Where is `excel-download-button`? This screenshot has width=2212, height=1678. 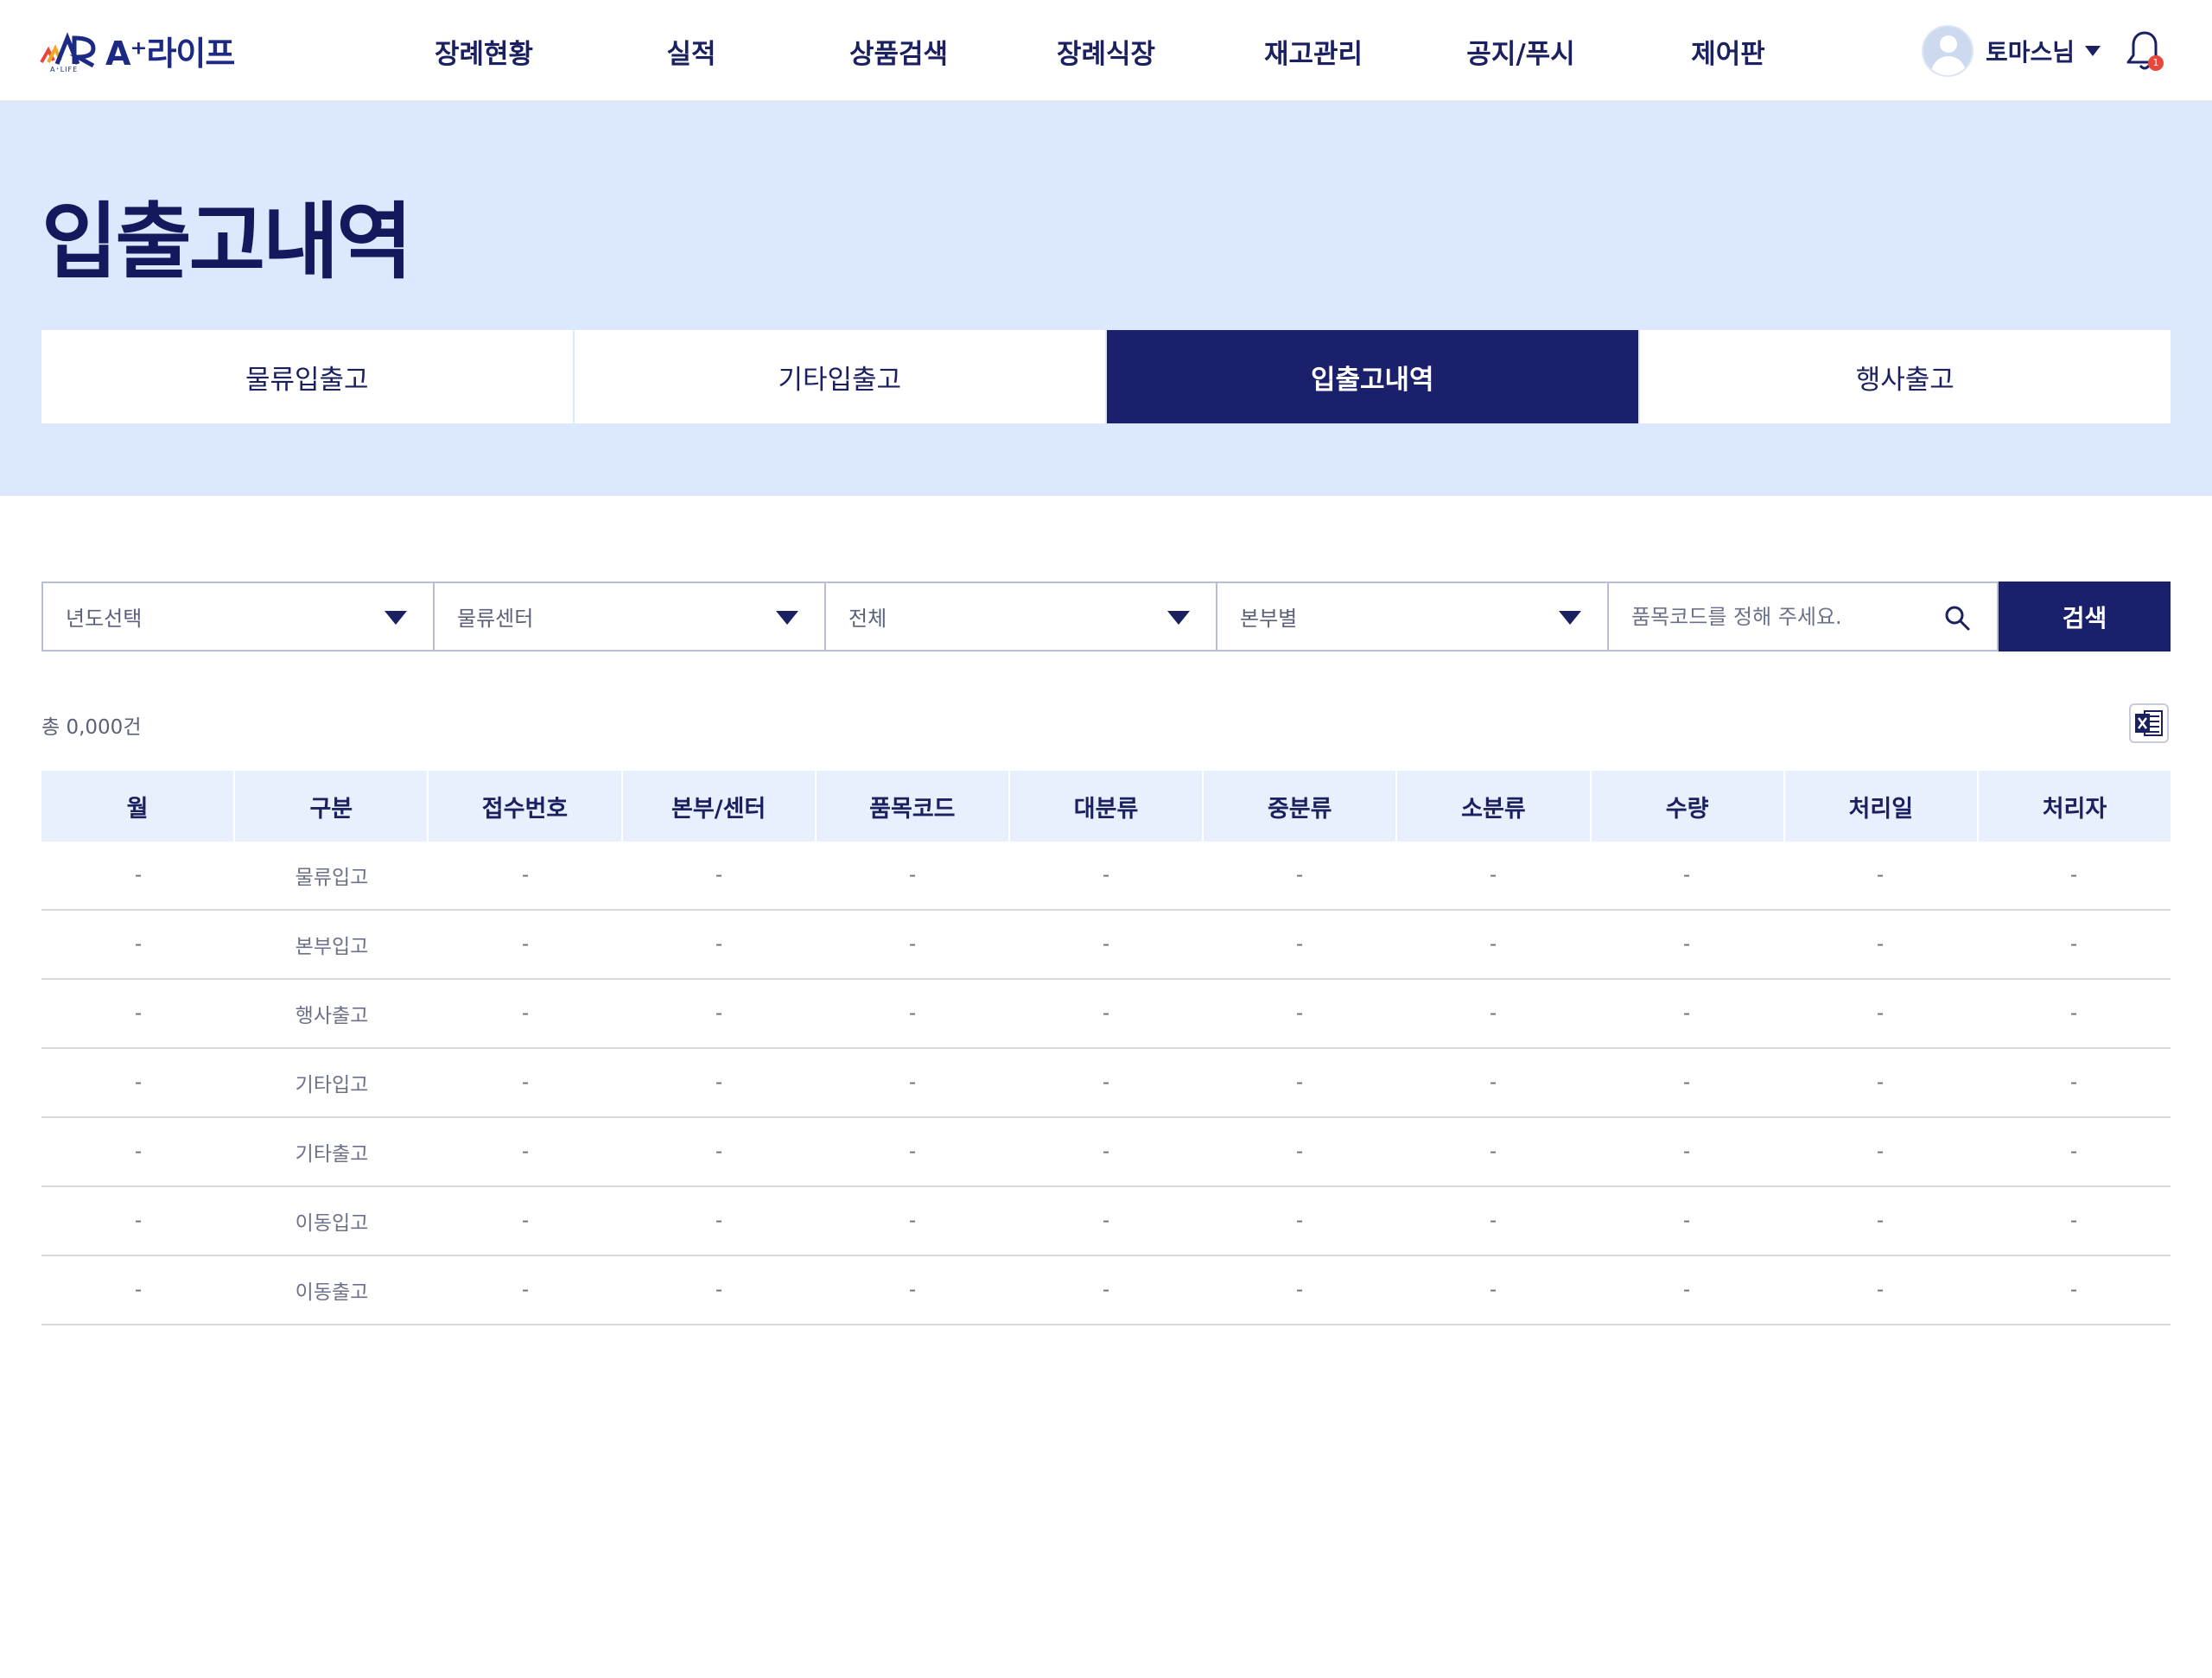 excel-download-button is located at coordinates (2149, 723).